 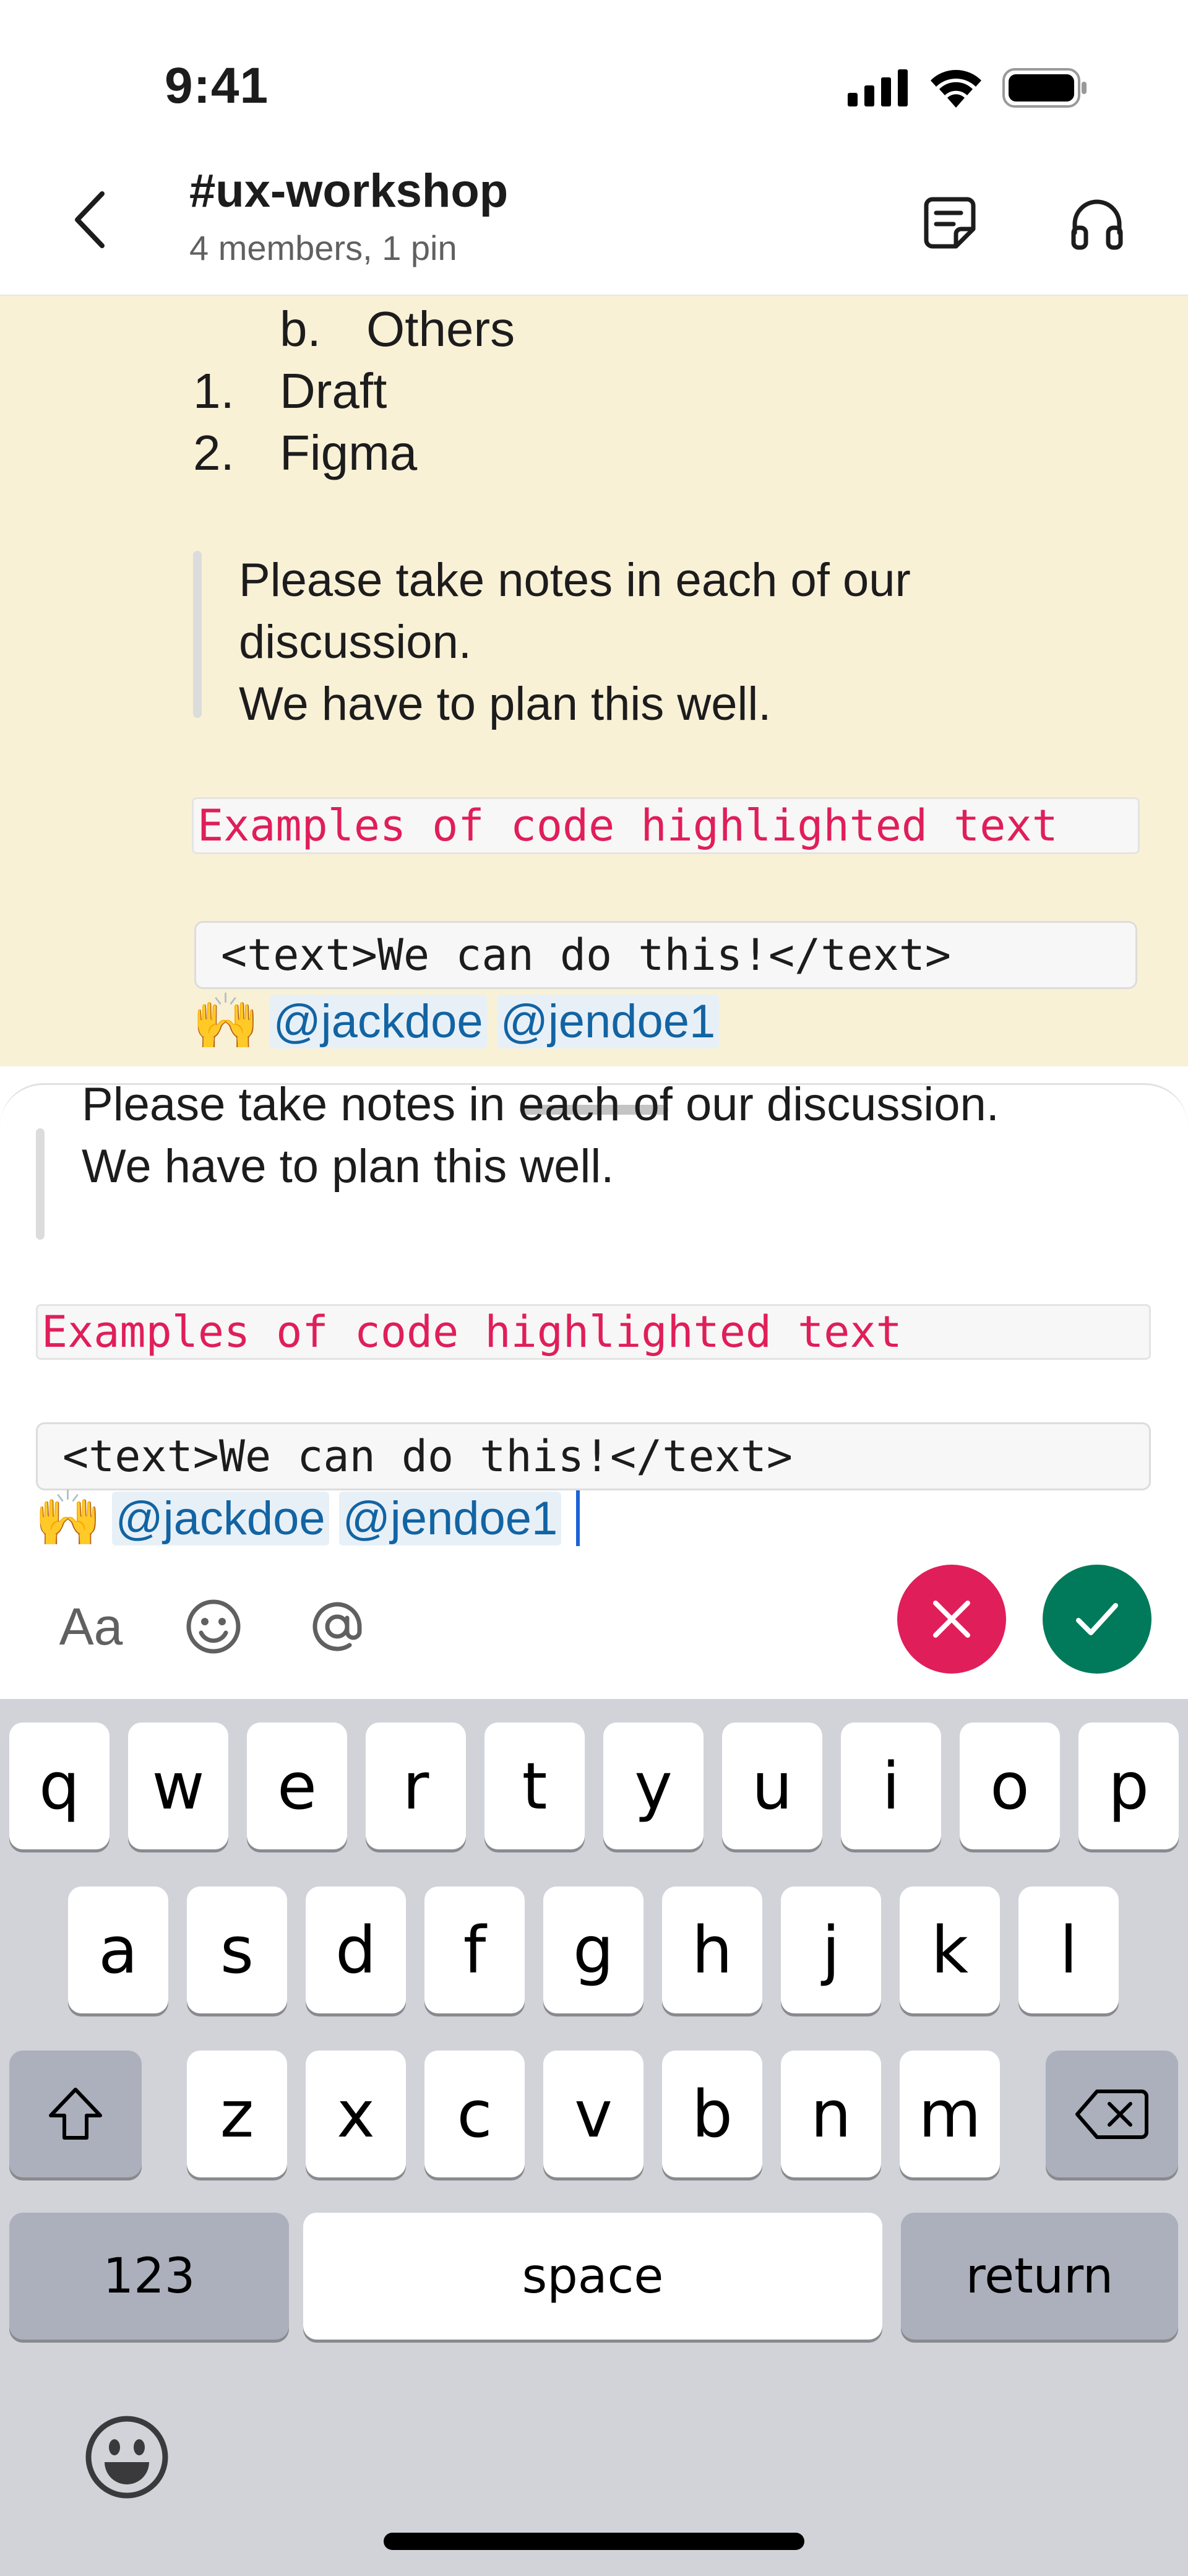 I want to click on key-b: b, so click(x=712, y=2114).